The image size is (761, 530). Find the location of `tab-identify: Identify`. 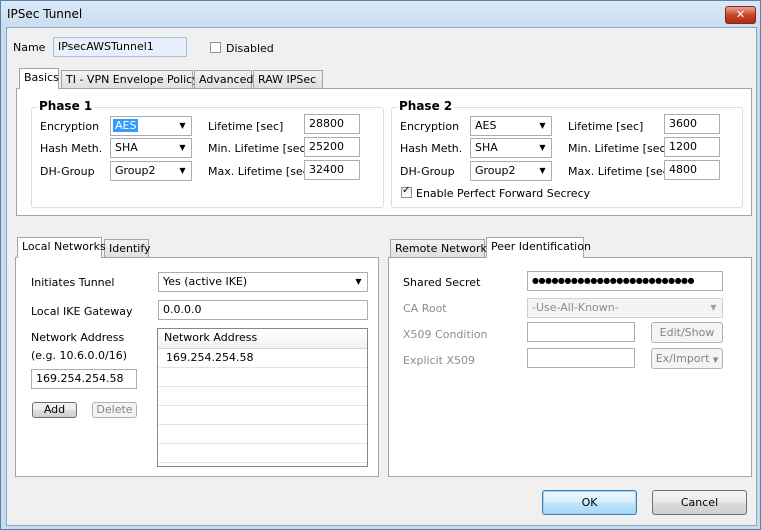

tab-identify: Identify is located at coordinates (127, 248).